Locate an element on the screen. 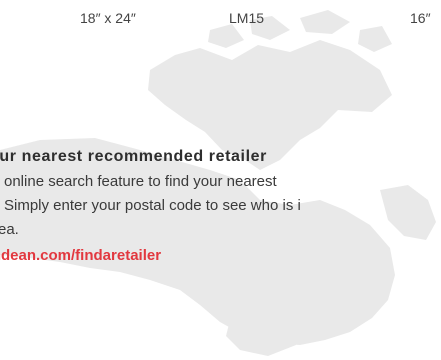 This screenshot has height=360, width=441. find-retailer-link: rndean.com/findaretailer is located at coordinates (220, 257).